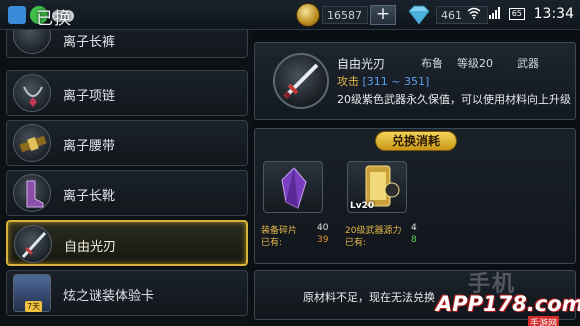 The image size is (580, 326). Describe the element at coordinates (127, 44) in the screenshot. I see `list-item: 离子长裤` at that location.